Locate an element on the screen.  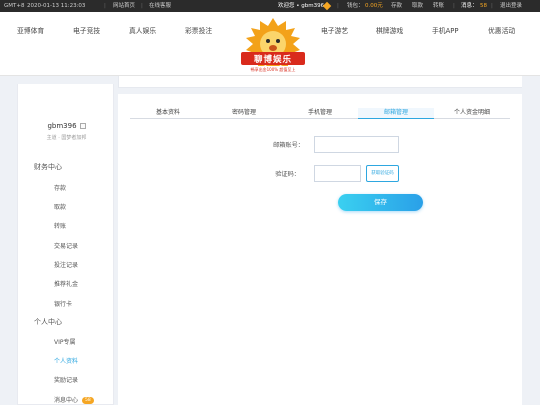
tab-phone: 手机管理 is located at coordinates (320, 113).